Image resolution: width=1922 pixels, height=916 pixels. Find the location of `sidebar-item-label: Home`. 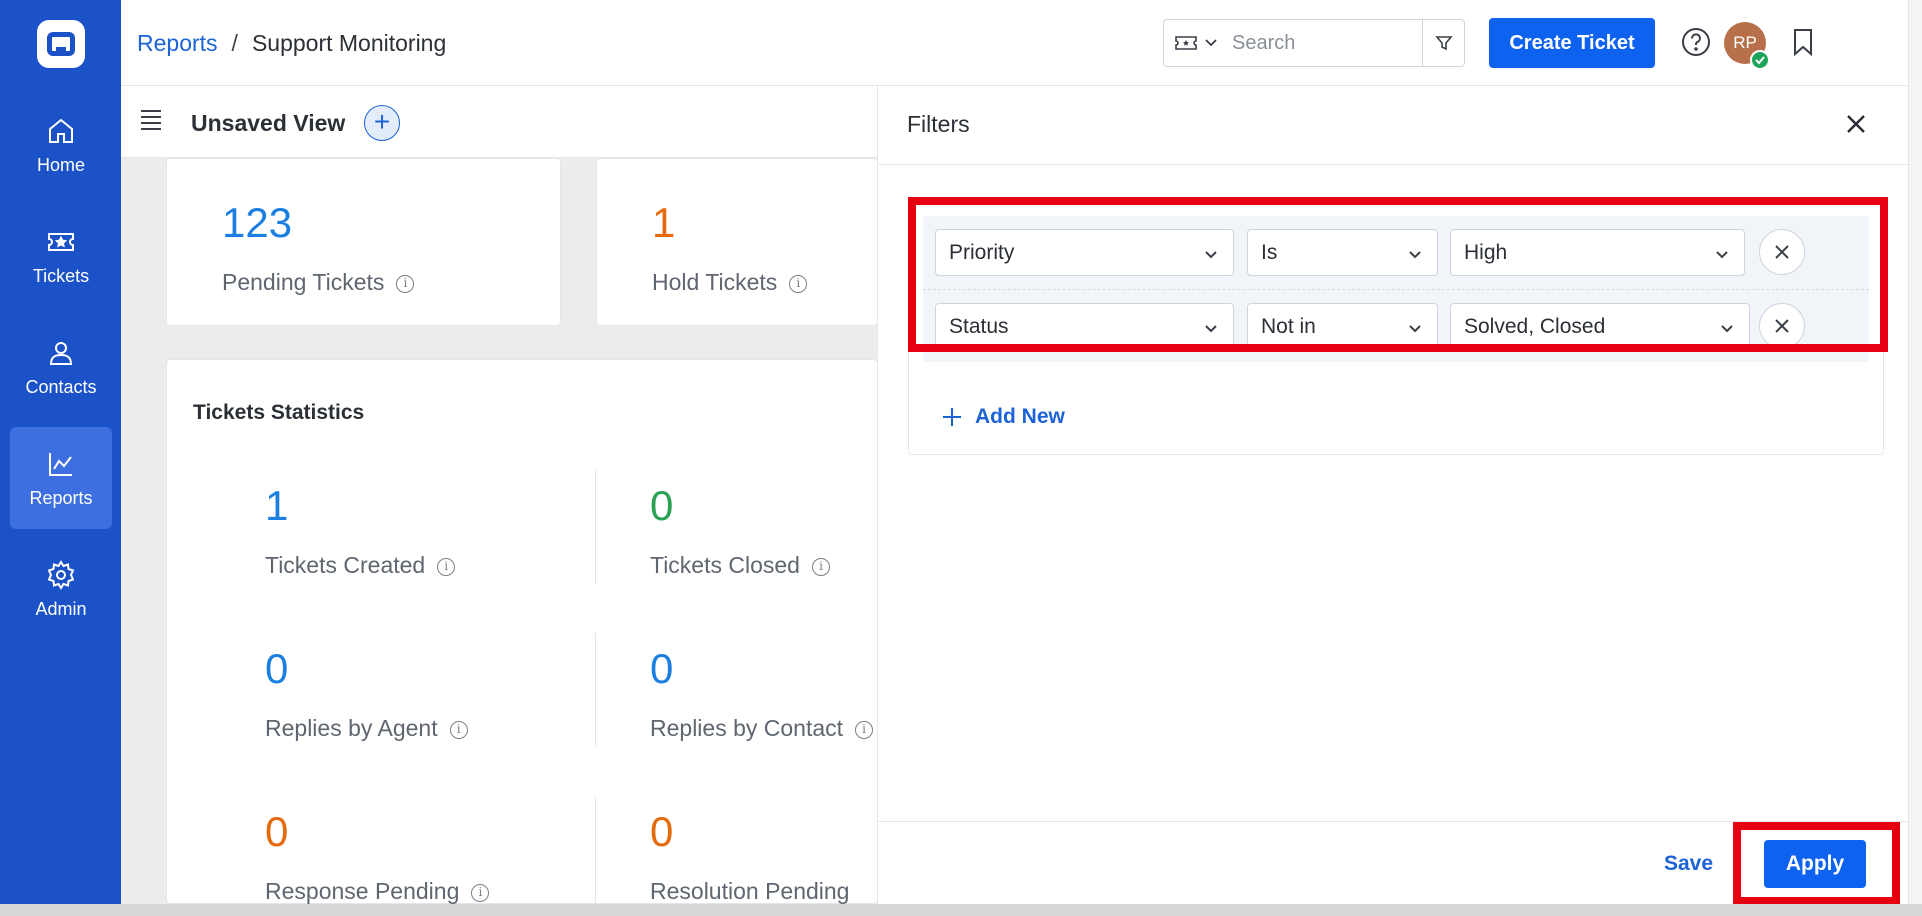

sidebar-item-label: Home is located at coordinates (60, 164).